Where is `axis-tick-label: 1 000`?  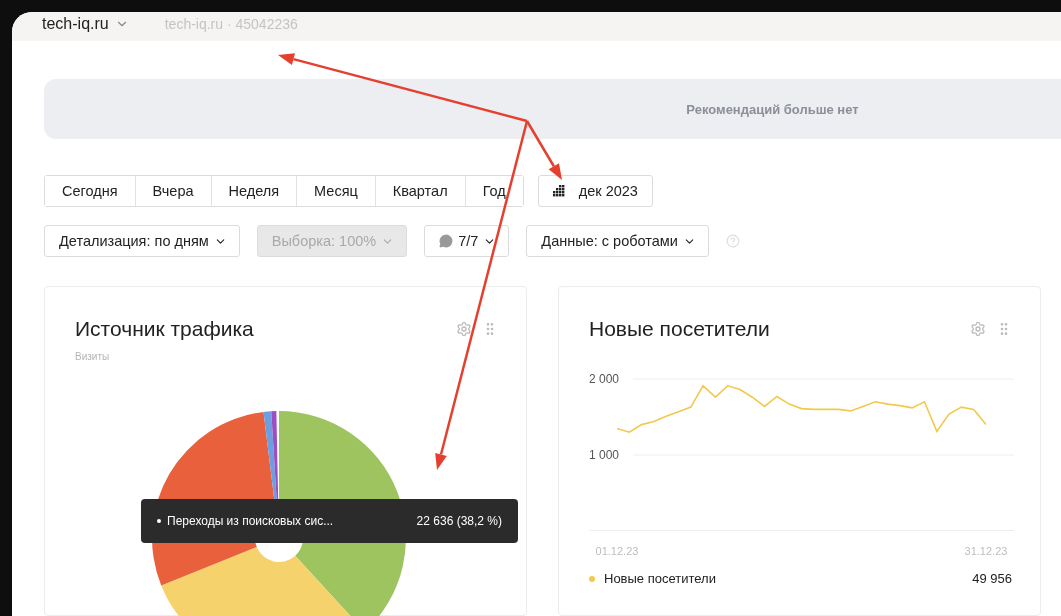
axis-tick-label: 1 000 is located at coordinates (604, 455).